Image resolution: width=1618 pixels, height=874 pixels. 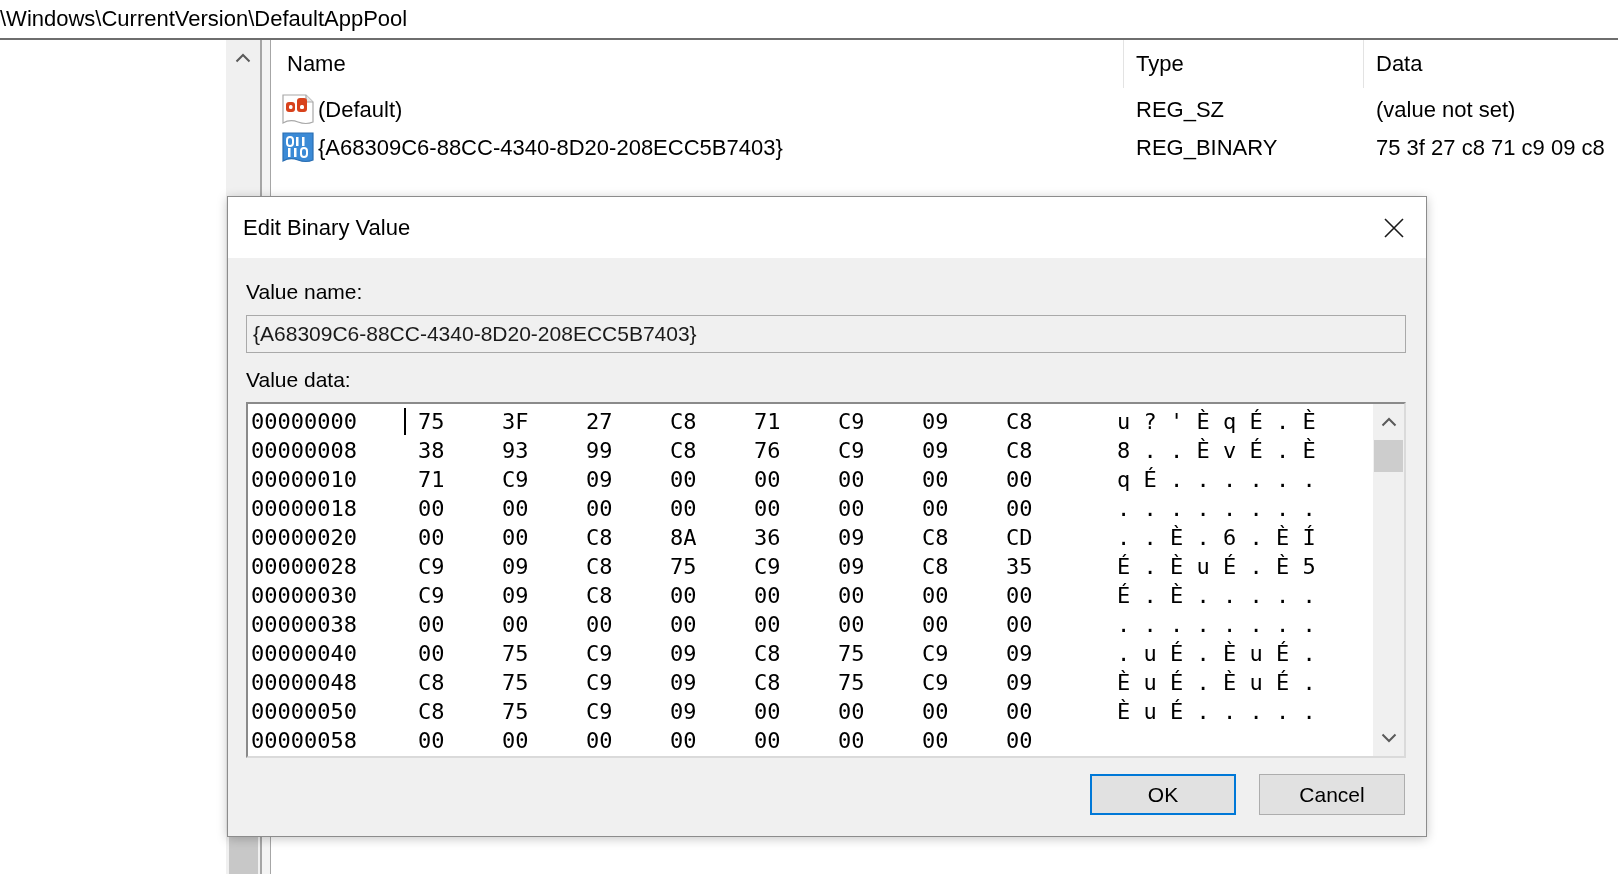 I want to click on ascii-text: u ? ' È q É . È, so click(x=1216, y=422).